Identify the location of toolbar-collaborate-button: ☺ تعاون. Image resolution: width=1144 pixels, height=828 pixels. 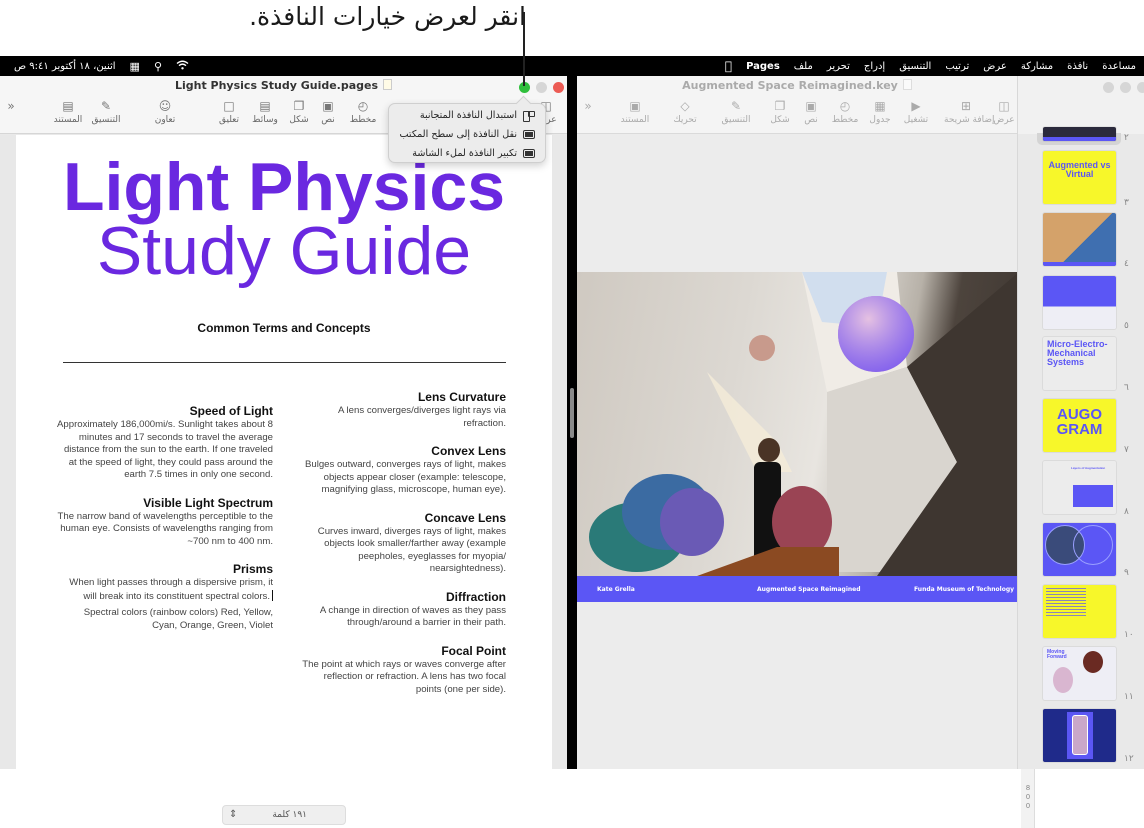
(165, 111).